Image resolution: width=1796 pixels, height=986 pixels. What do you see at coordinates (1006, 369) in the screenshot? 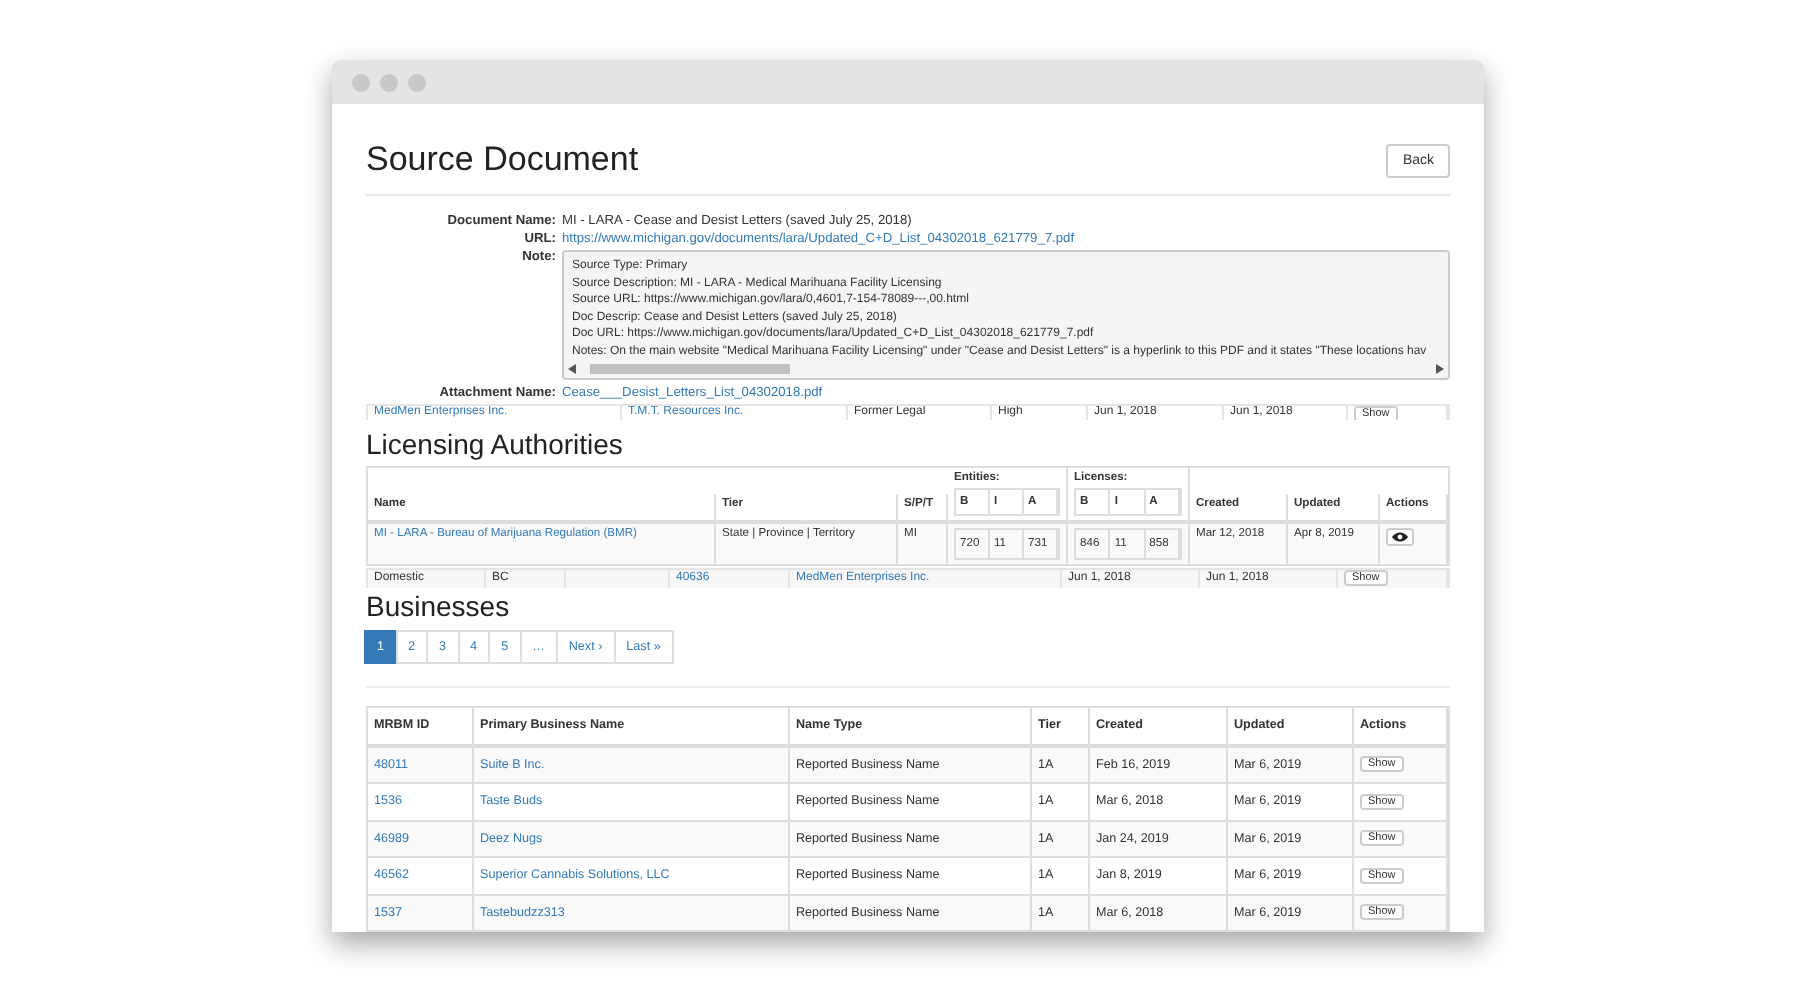
I see `horizontal-scrollbar` at bounding box center [1006, 369].